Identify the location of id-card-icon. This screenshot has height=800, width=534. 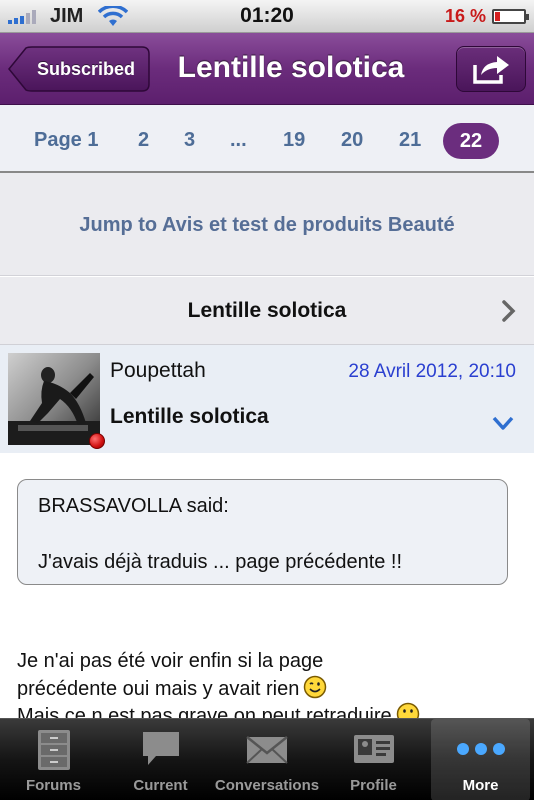
(373, 749).